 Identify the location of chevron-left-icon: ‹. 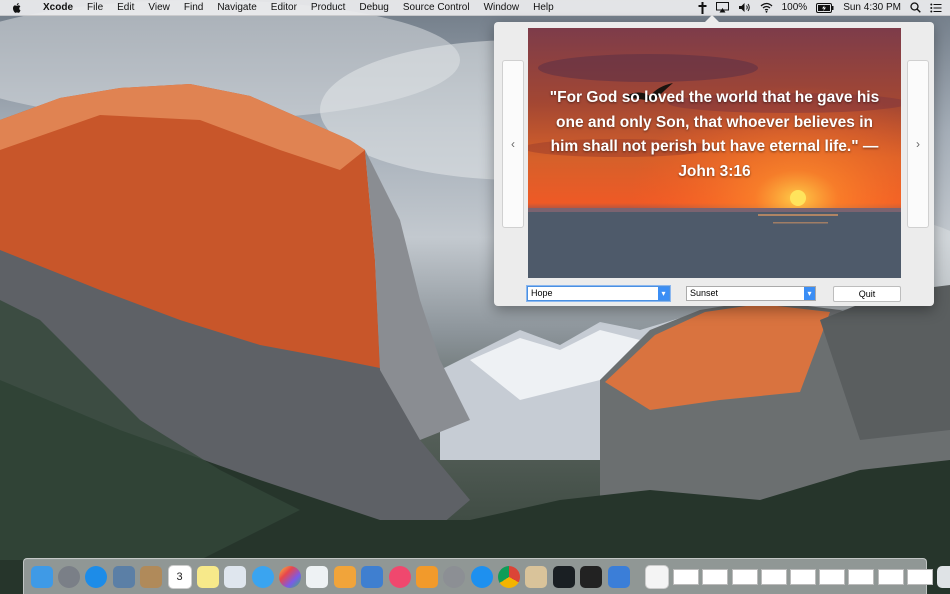
(513, 144).